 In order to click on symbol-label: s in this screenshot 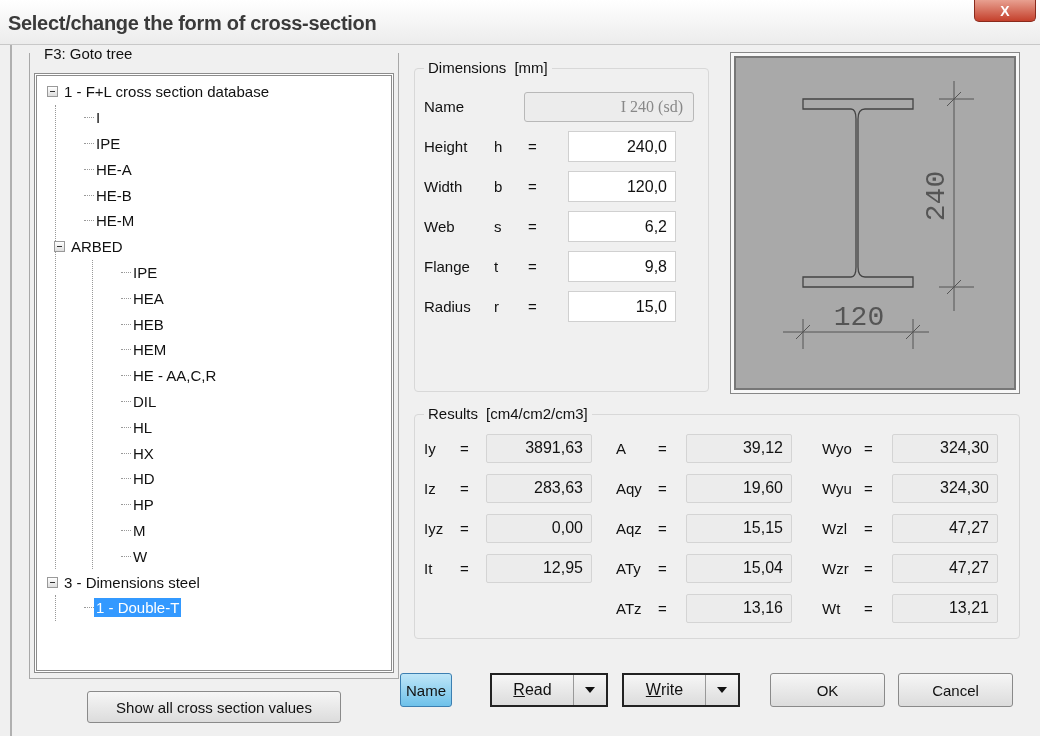, I will do `click(498, 226)`.